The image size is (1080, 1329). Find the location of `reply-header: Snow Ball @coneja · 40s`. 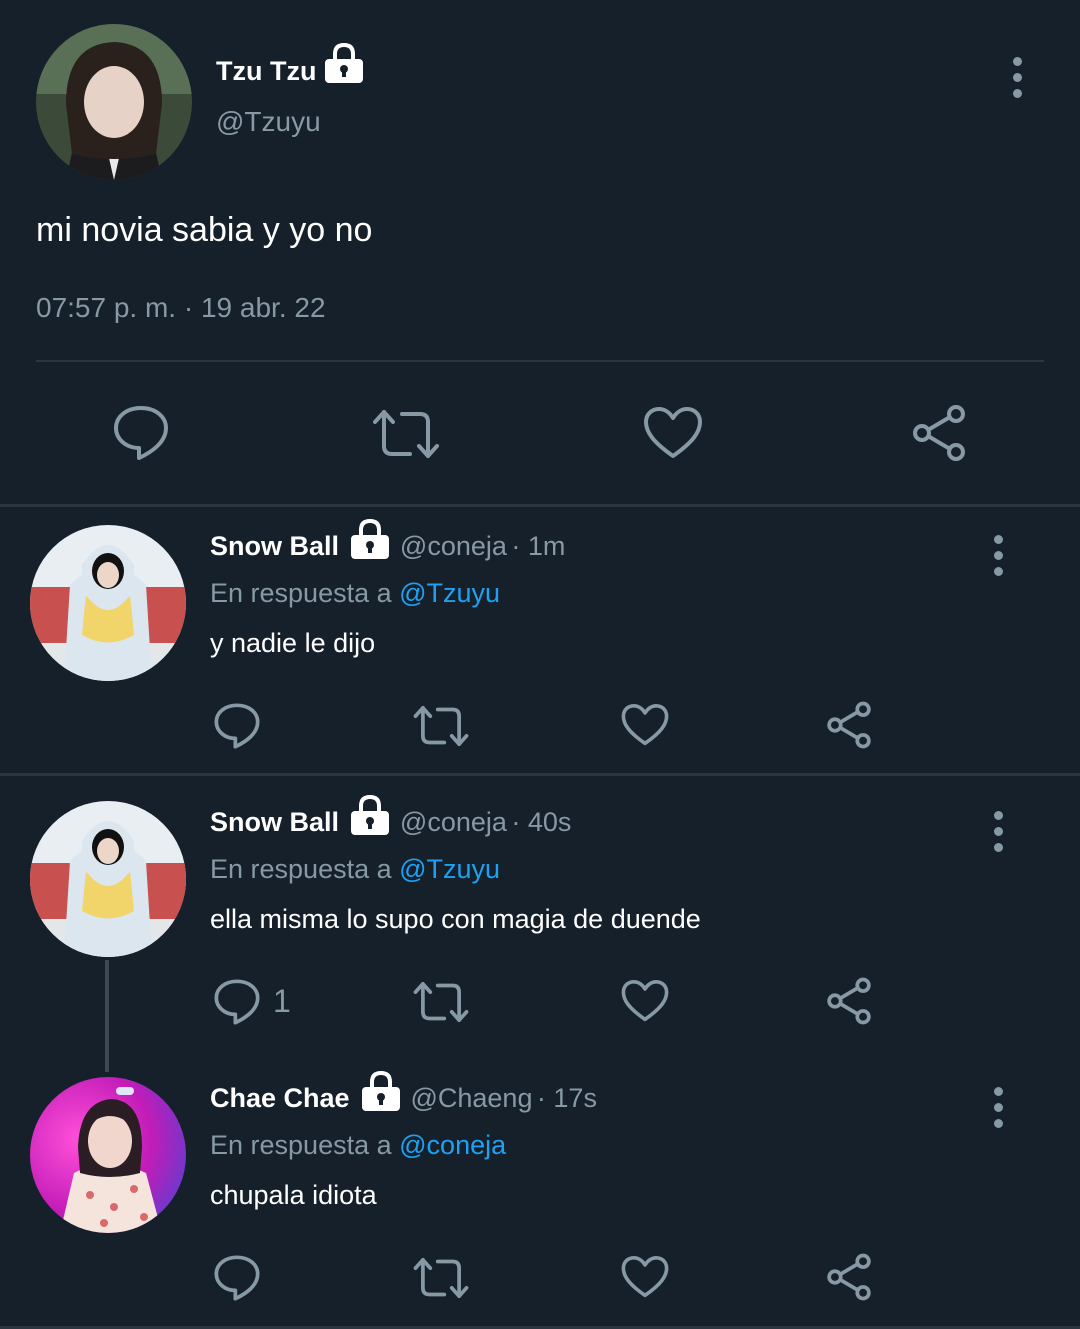

reply-header: Snow Ball @coneja · 40s is located at coordinates (391, 818).